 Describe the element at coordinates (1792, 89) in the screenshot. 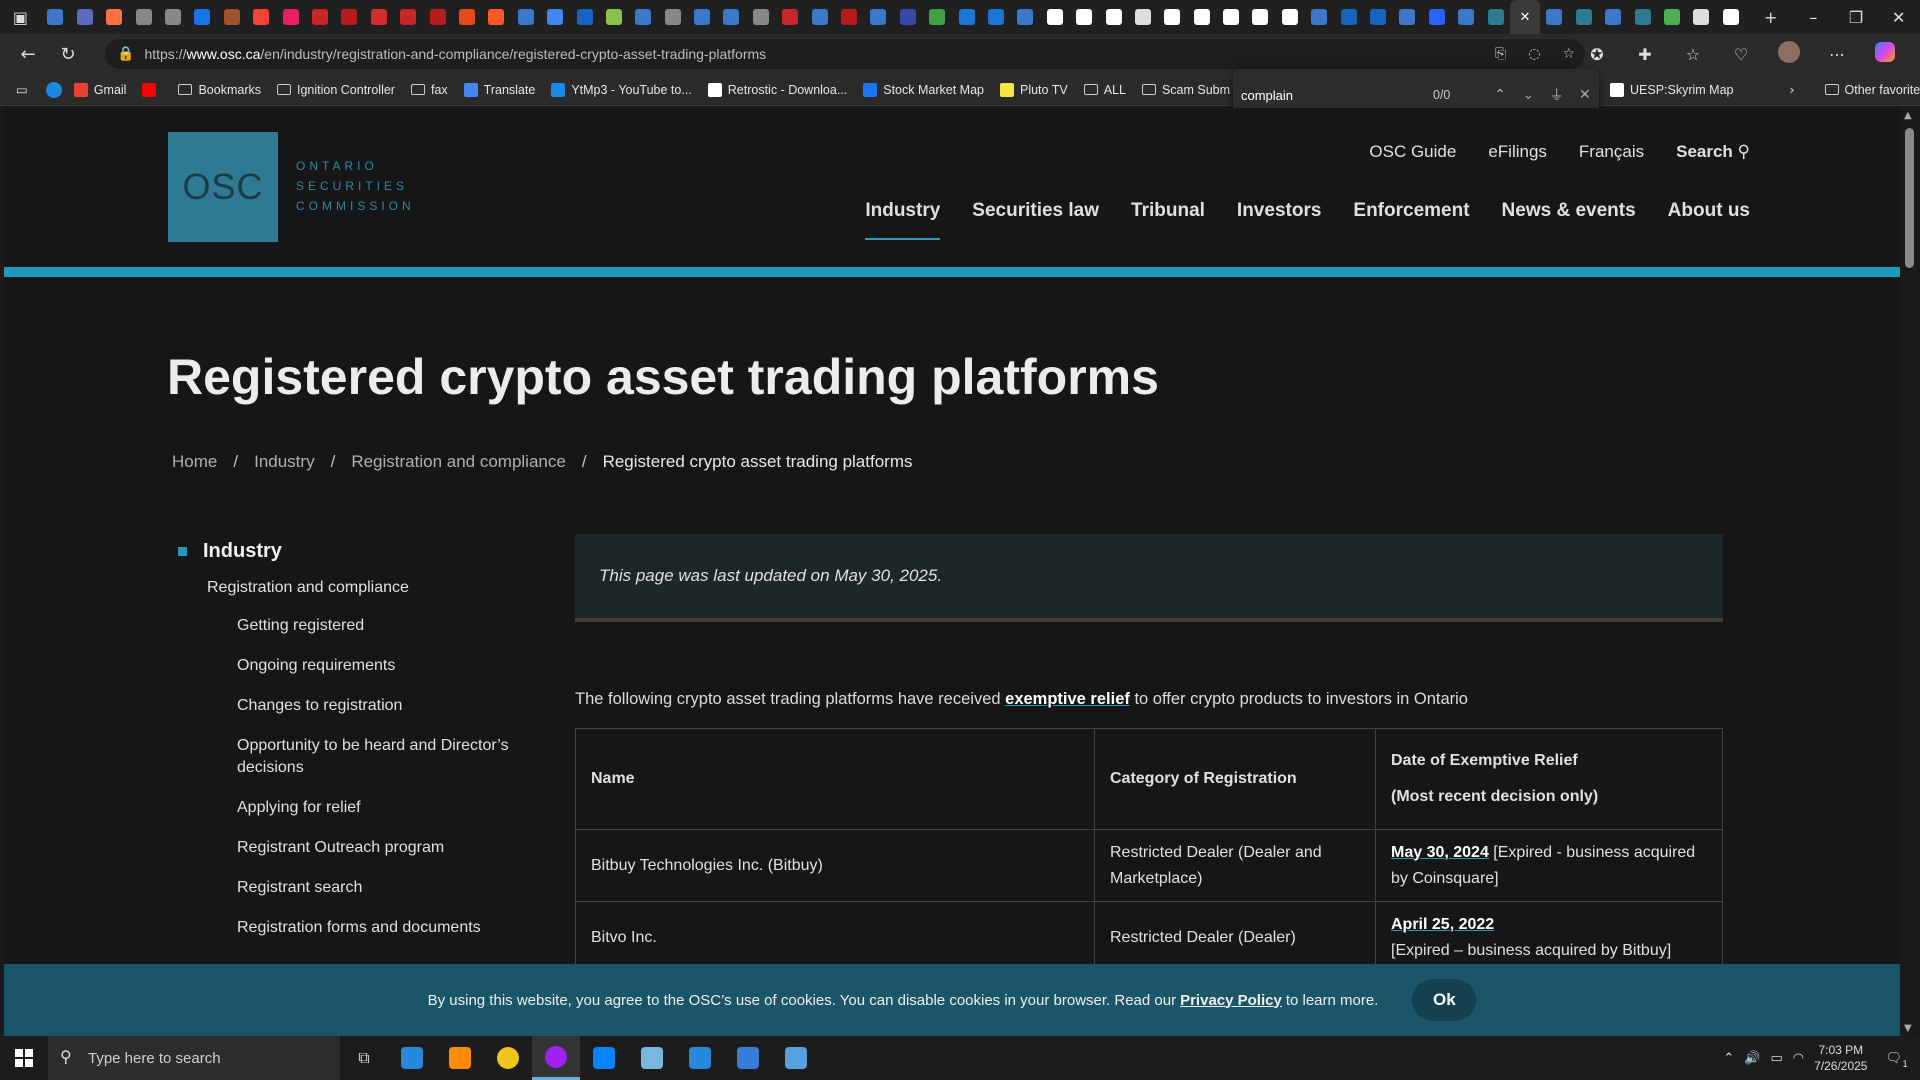

I see `bookmarks-overflow-chevron-icon: ›` at that location.